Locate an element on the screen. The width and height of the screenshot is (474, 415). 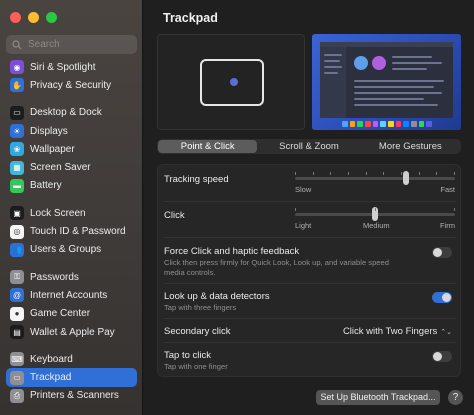
sidebar-item-passwords: ⚿ Passwords is located at coordinates (71, 277).